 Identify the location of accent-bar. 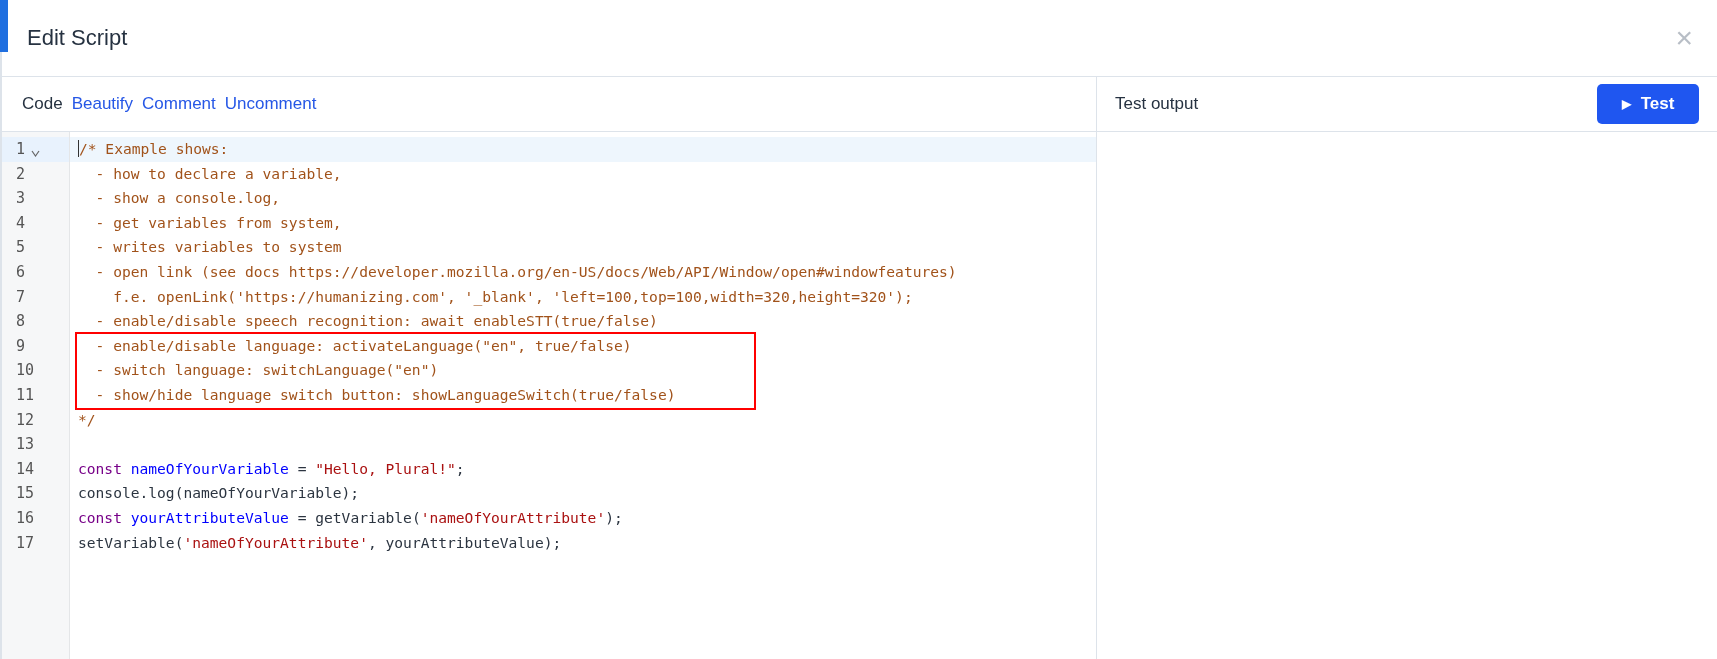
(4, 26).